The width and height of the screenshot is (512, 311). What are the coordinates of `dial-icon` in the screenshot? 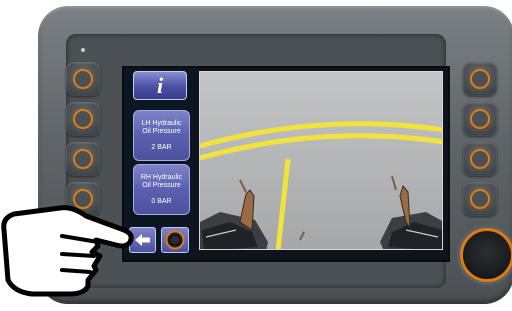 It's located at (175, 240).